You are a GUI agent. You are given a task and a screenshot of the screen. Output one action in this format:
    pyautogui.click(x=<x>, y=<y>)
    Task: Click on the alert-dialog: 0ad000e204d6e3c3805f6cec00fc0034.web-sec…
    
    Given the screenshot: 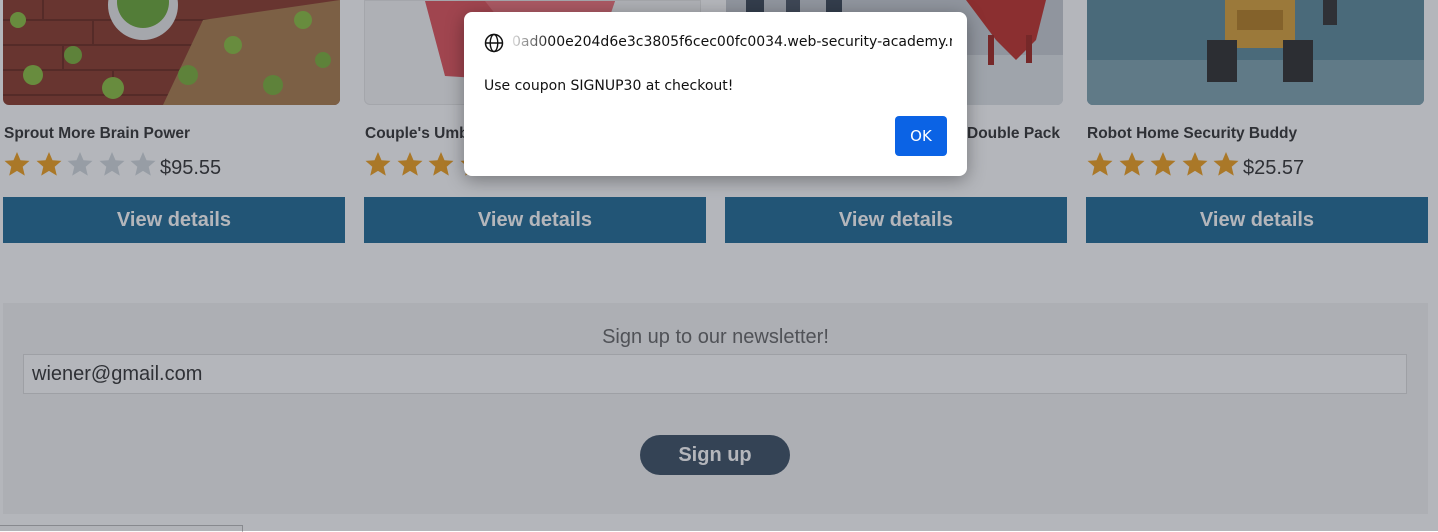 What is the action you would take?
    pyautogui.click(x=715, y=94)
    